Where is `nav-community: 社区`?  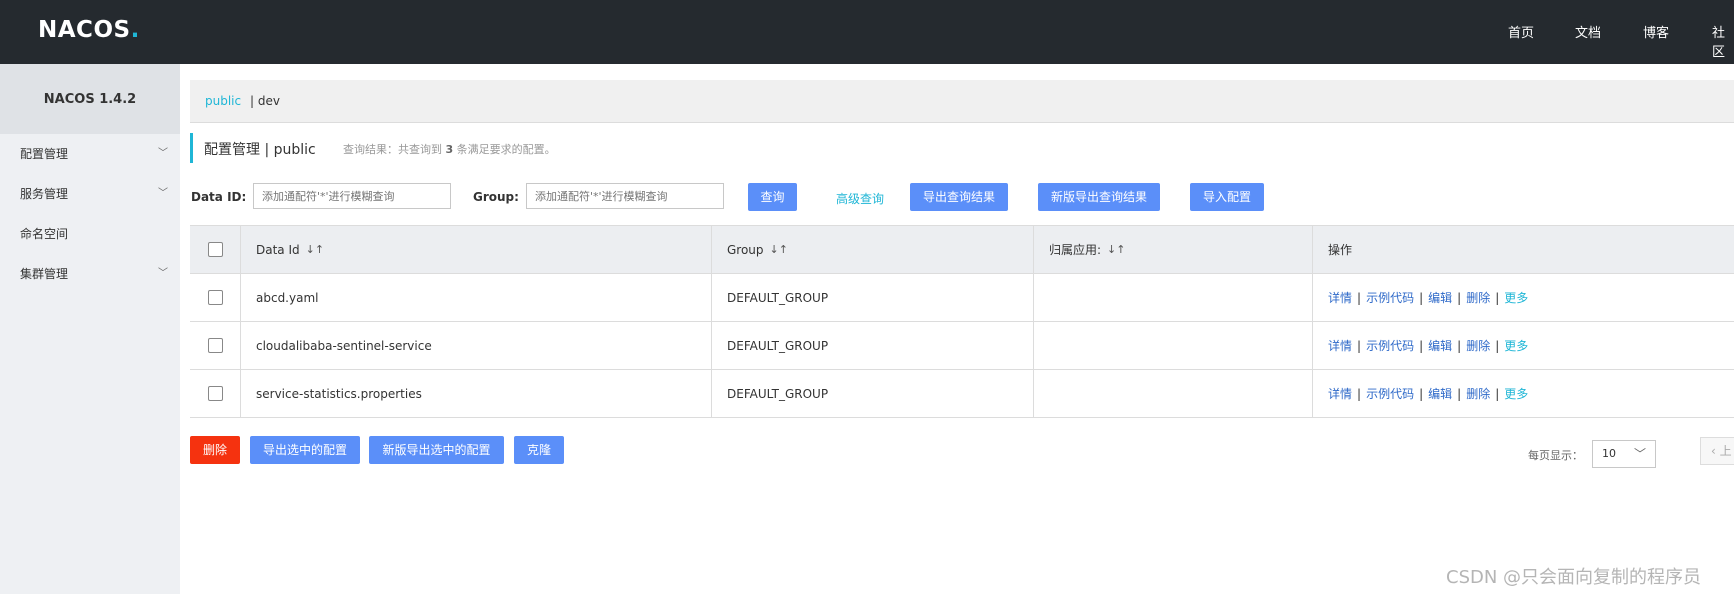 nav-community: 社区 is located at coordinates (1723, 41).